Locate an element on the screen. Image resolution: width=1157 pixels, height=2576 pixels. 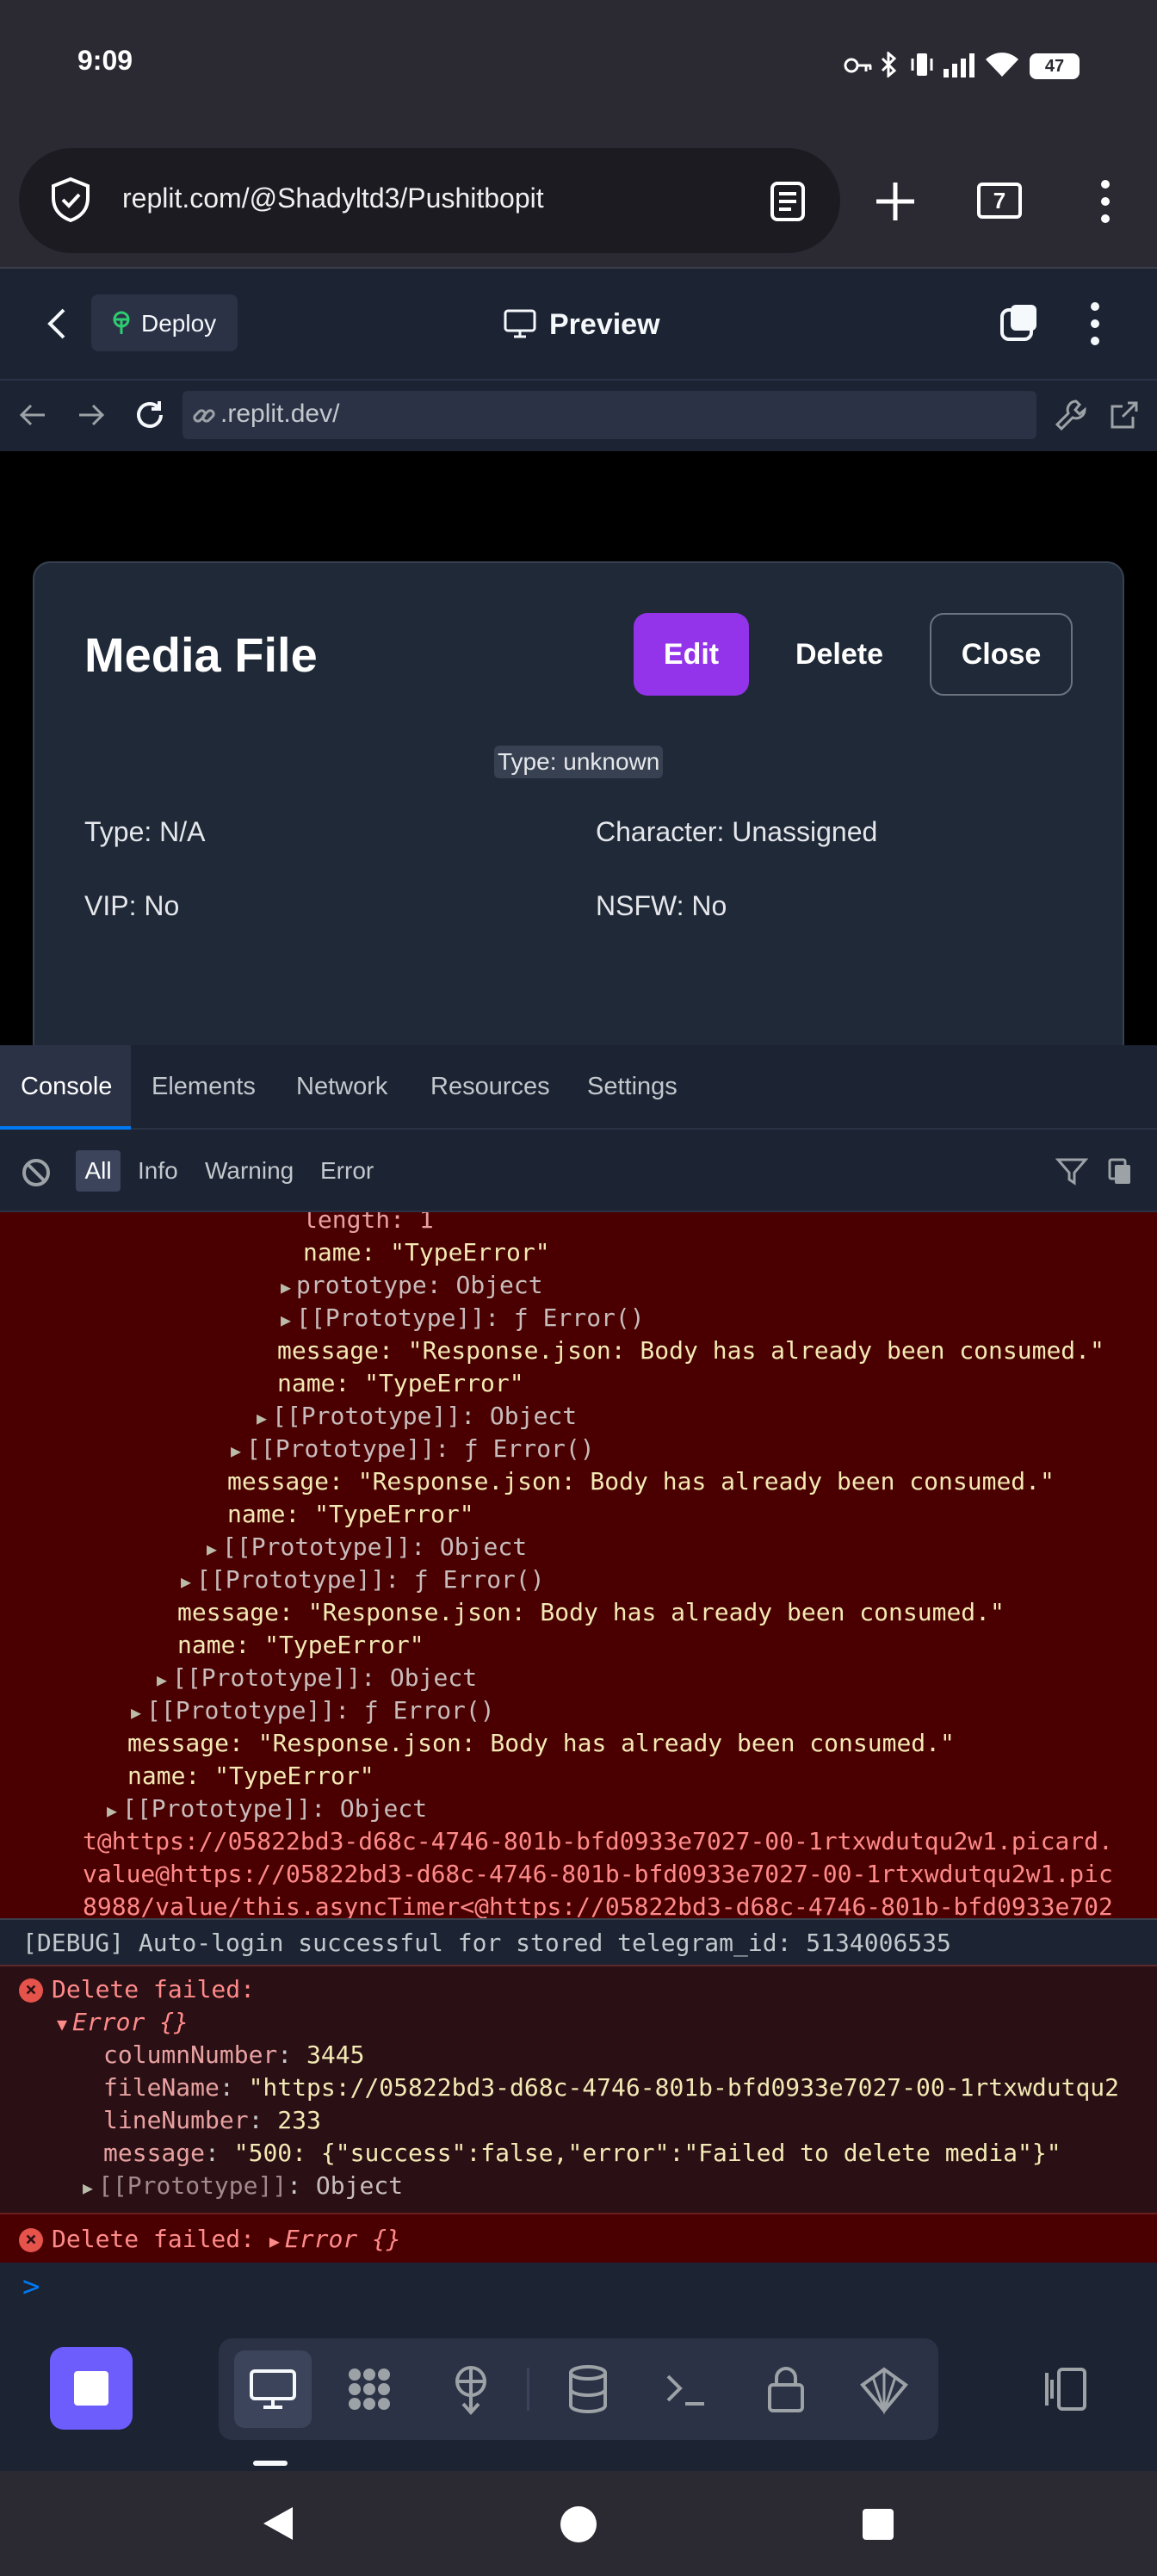
signal-icon is located at coordinates (959, 65).